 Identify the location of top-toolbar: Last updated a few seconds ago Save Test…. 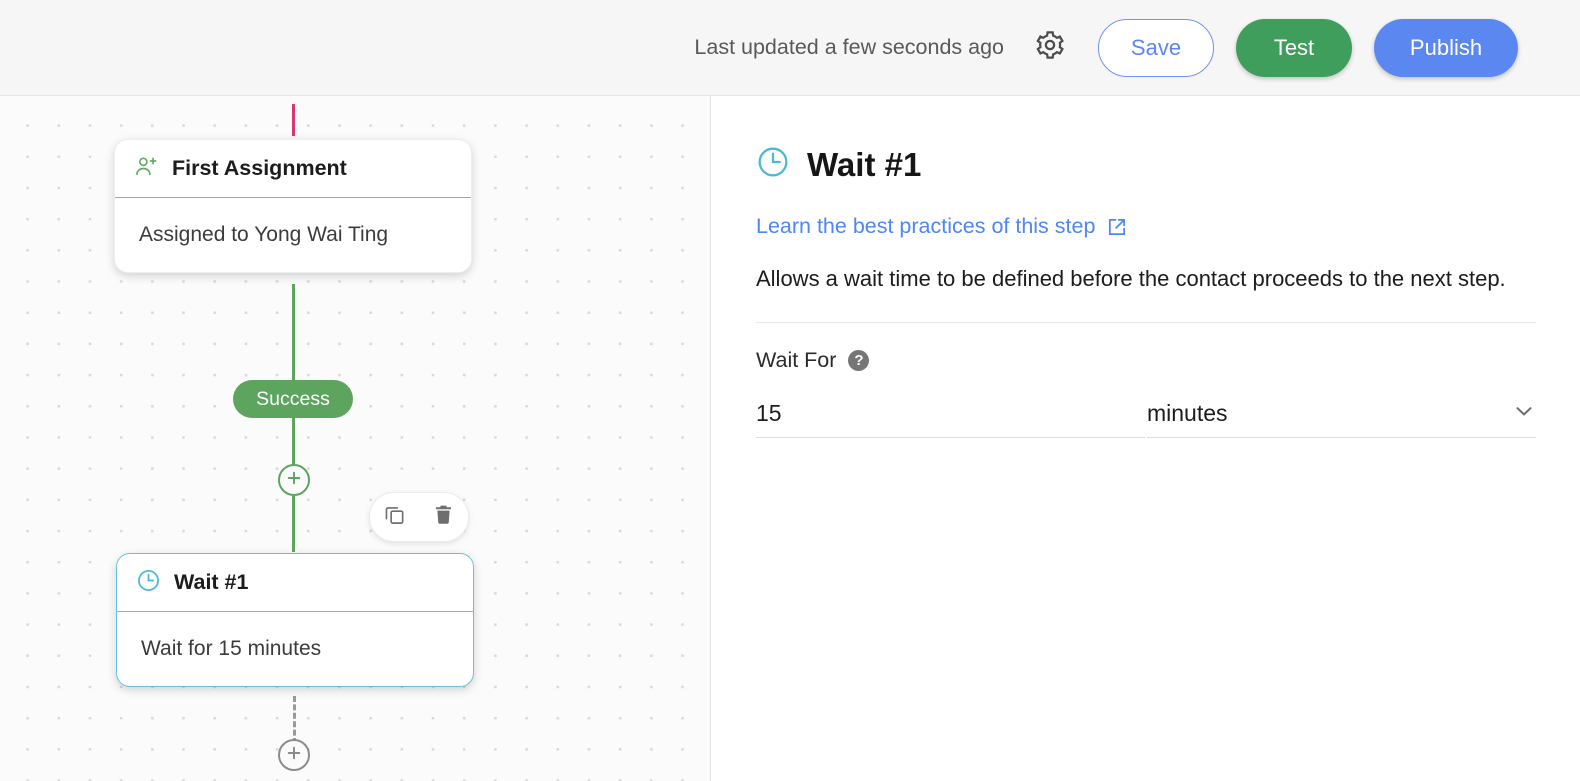
(790, 48).